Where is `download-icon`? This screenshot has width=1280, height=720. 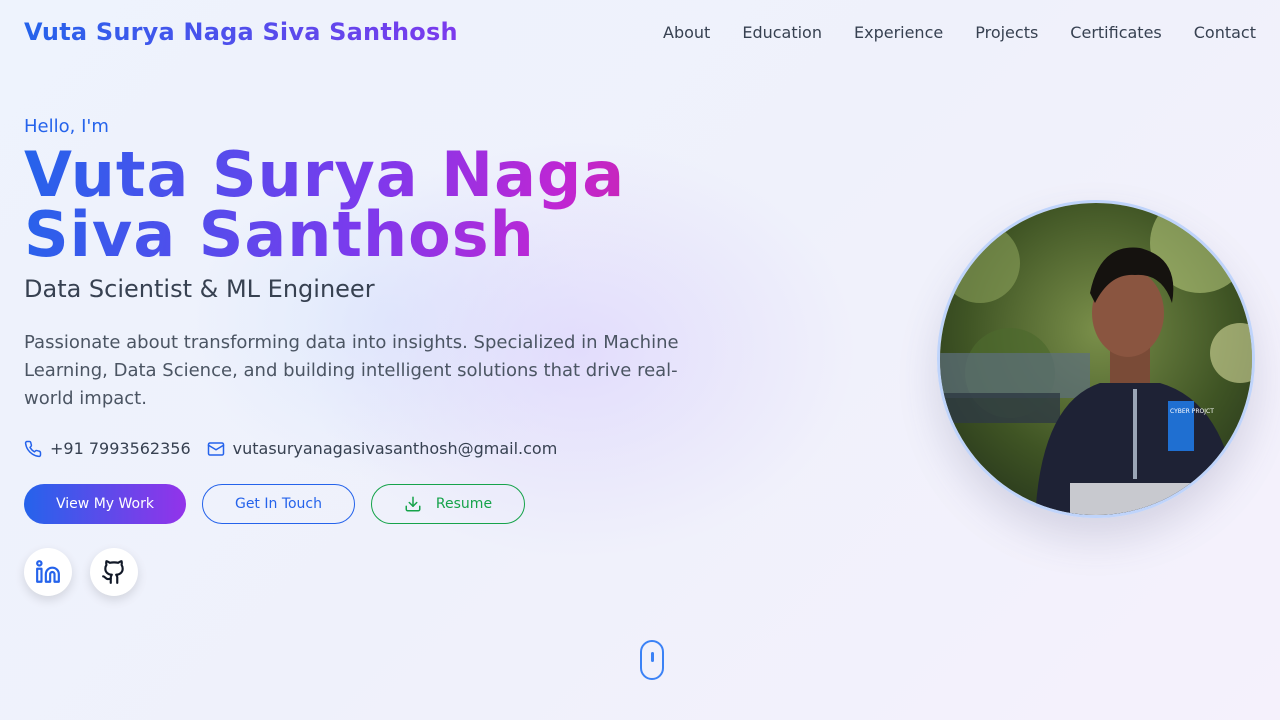 download-icon is located at coordinates (413, 504).